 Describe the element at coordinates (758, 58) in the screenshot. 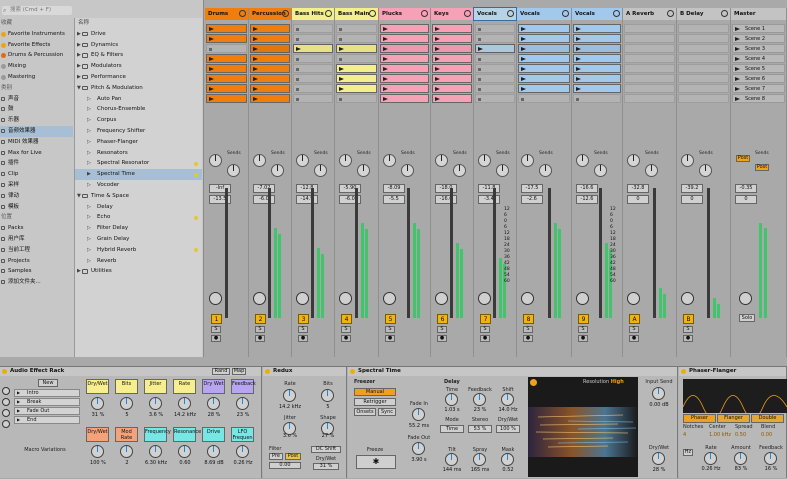

I see `scene-slot: Scene 4` at that location.